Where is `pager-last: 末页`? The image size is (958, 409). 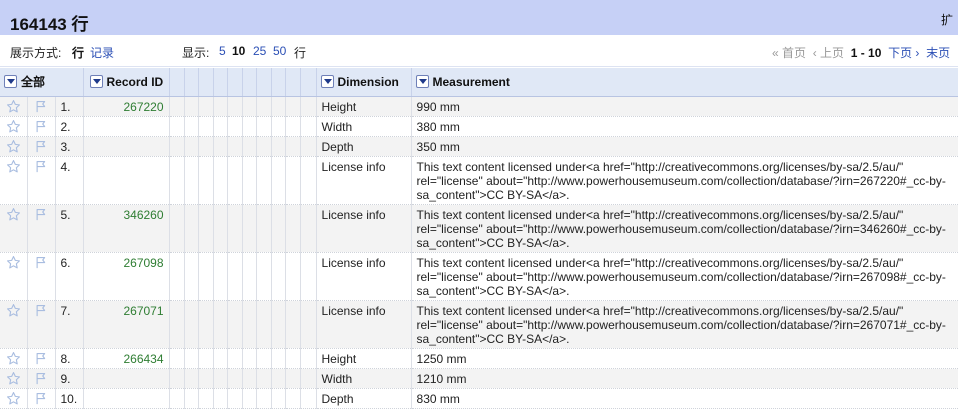
pager-last: 末页 is located at coordinates (938, 53).